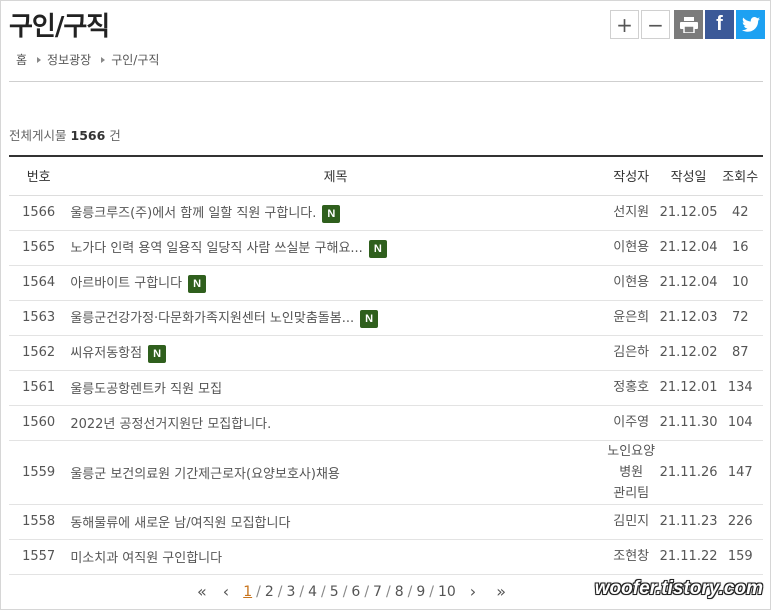 The height and width of the screenshot is (610, 771). I want to click on table-header-row: 번호 제목 작성자 작성일 조회수, so click(386, 175).